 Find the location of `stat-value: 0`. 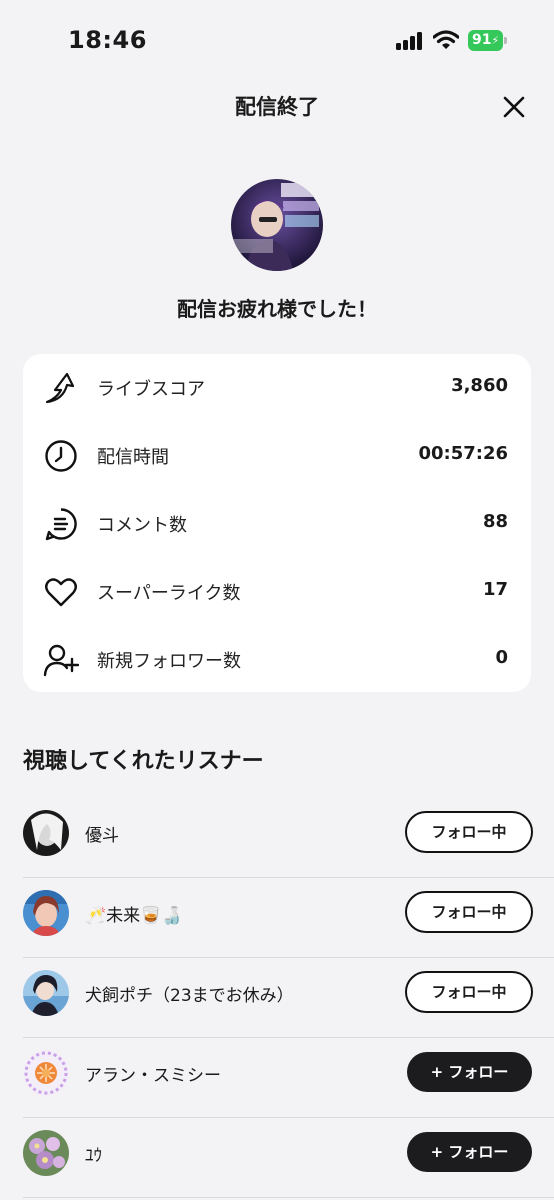

stat-value: 0 is located at coordinates (501, 657).